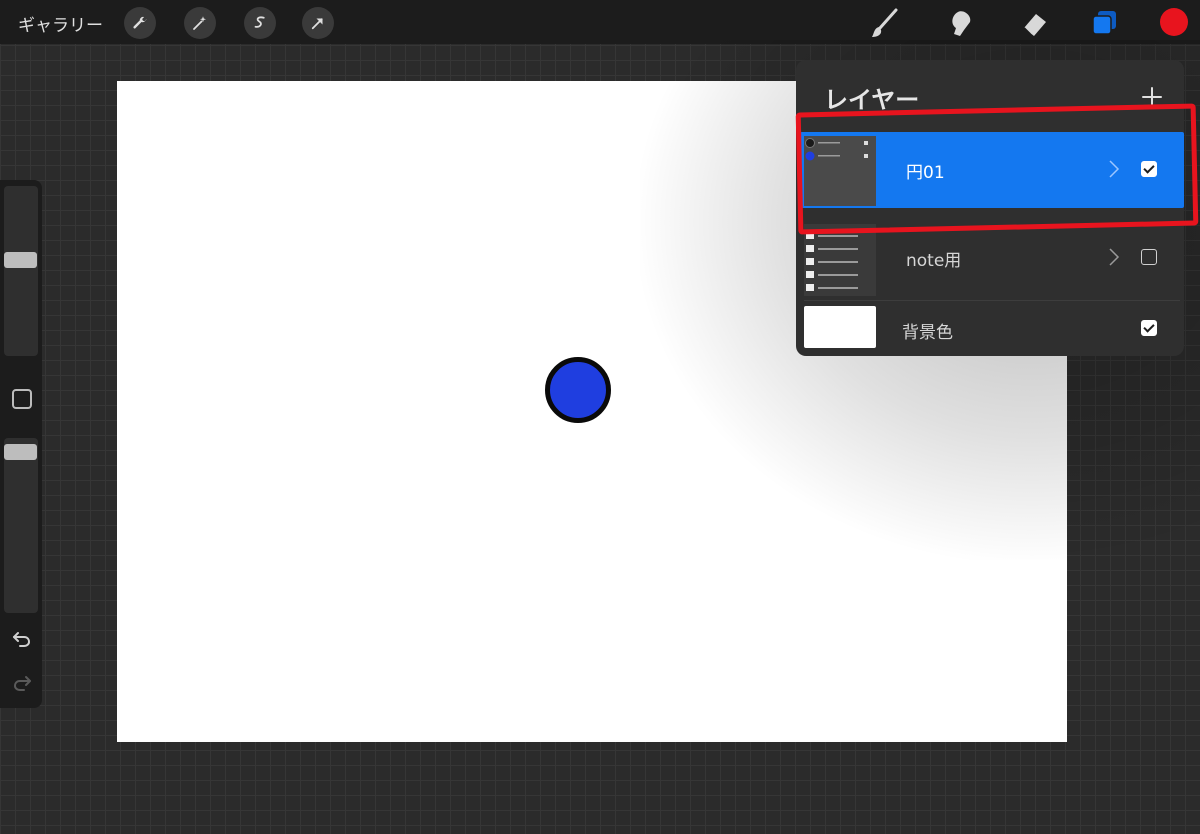  I want to click on color-picker, so click(1174, 22).